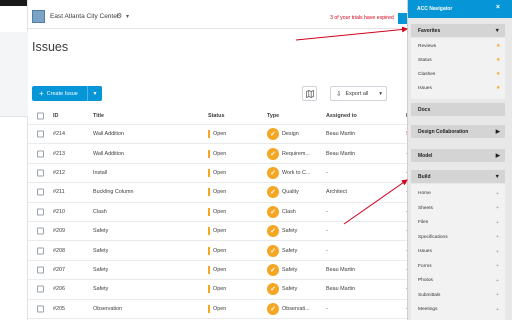 The image size is (512, 320). Describe the element at coordinates (351, 125) in the screenshot. I see `annotation-arrows` at that location.